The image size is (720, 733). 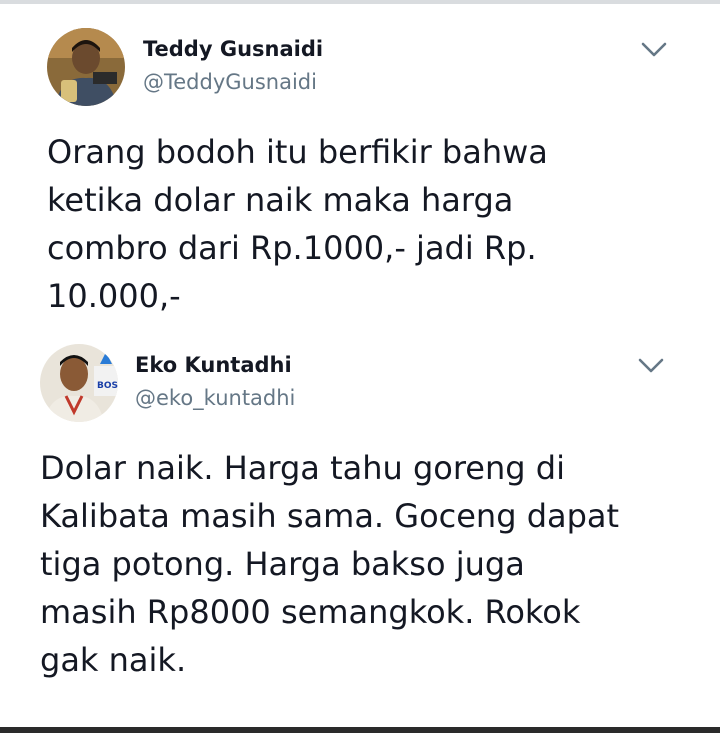 What do you see at coordinates (113, 660) in the screenshot?
I see `tweet-text-line: gak naik.` at bounding box center [113, 660].